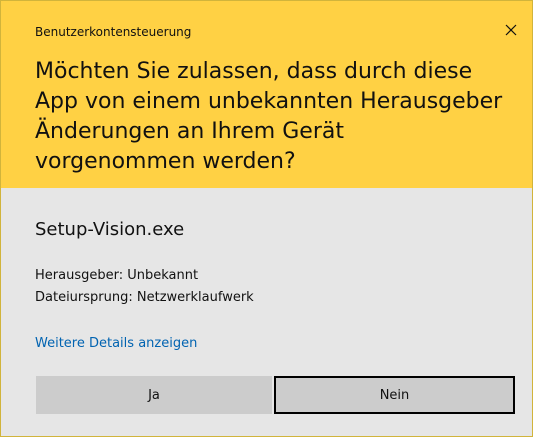  Describe the element at coordinates (113, 32) in the screenshot. I see `dialog-caption: Benutzerkontensteuerung` at that location.